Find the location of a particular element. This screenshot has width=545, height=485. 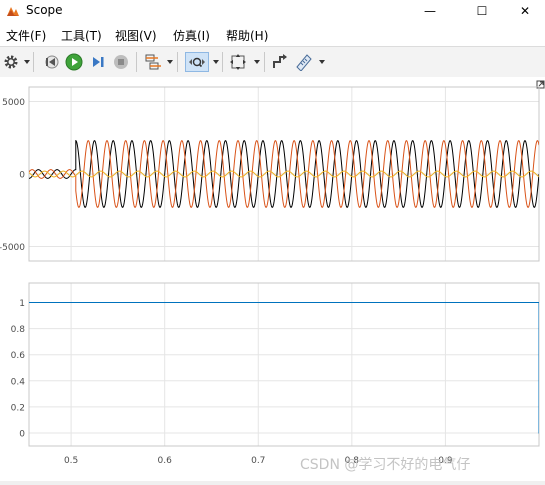

x-tick-label: 0.7 is located at coordinates (258, 461).